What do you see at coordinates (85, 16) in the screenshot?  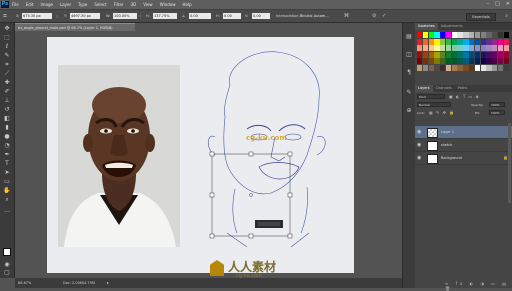 I see `y-field: 4697.30 px` at bounding box center [85, 16].